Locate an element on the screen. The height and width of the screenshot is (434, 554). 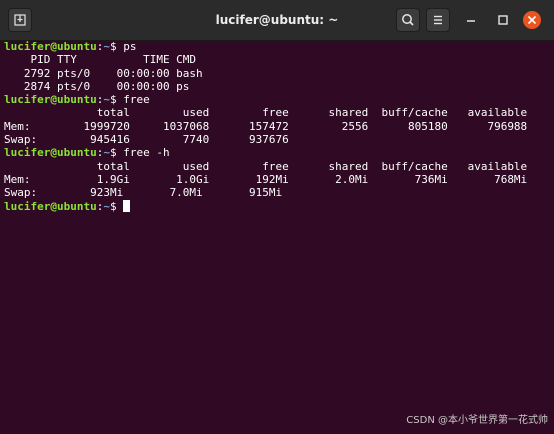
output-line: Swap: 945416 7740 937676 is located at coordinates (146, 140).